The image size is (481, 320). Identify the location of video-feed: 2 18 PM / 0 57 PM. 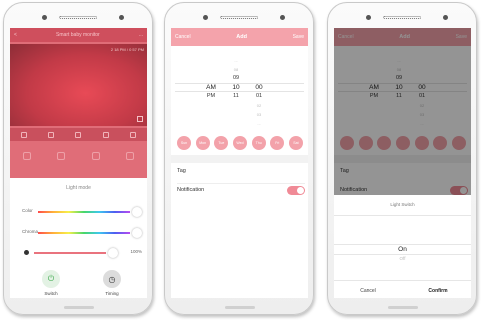
(78, 85).